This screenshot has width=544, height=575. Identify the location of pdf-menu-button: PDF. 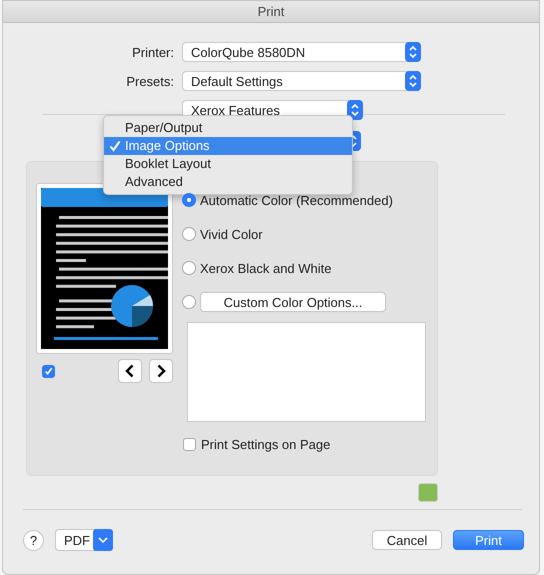
(84, 540).